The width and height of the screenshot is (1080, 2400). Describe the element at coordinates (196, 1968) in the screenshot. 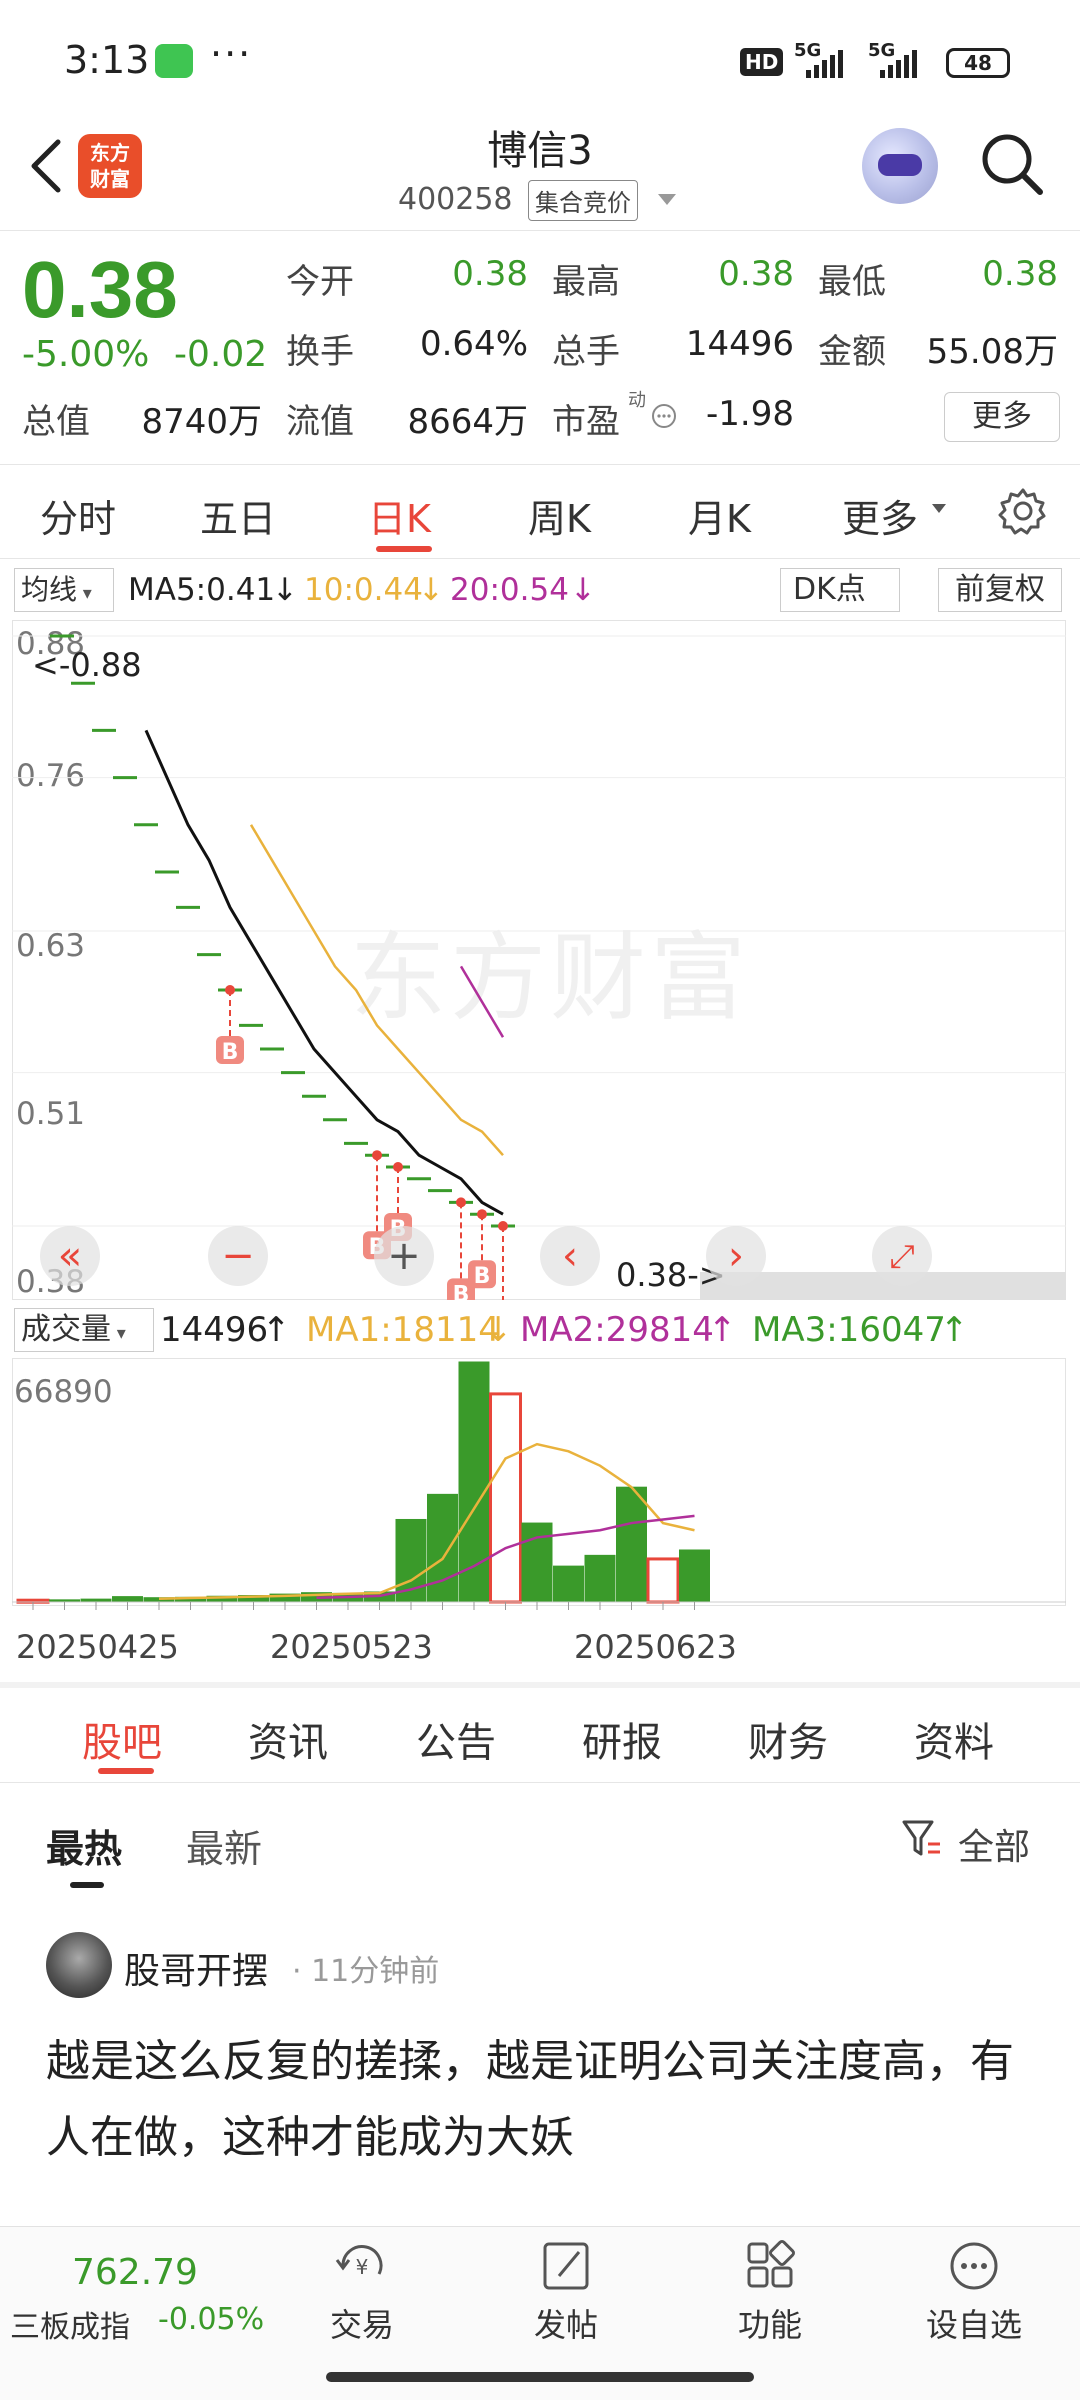

I see `post-author: 股哥开摆` at that location.